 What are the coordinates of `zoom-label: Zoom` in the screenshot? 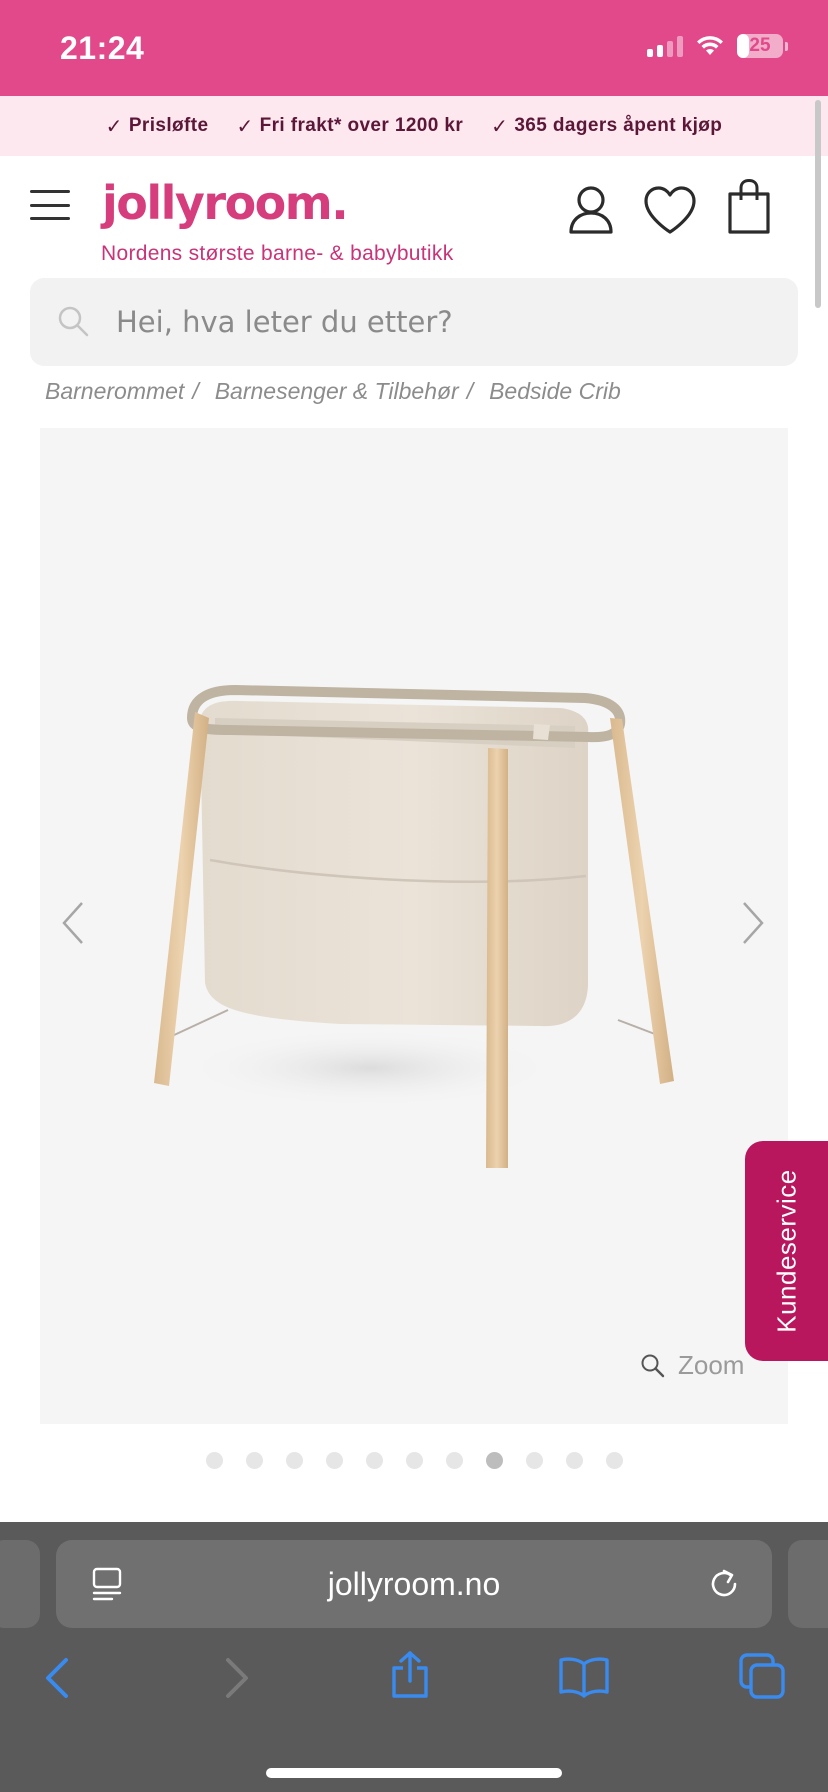 It's located at (711, 1365).